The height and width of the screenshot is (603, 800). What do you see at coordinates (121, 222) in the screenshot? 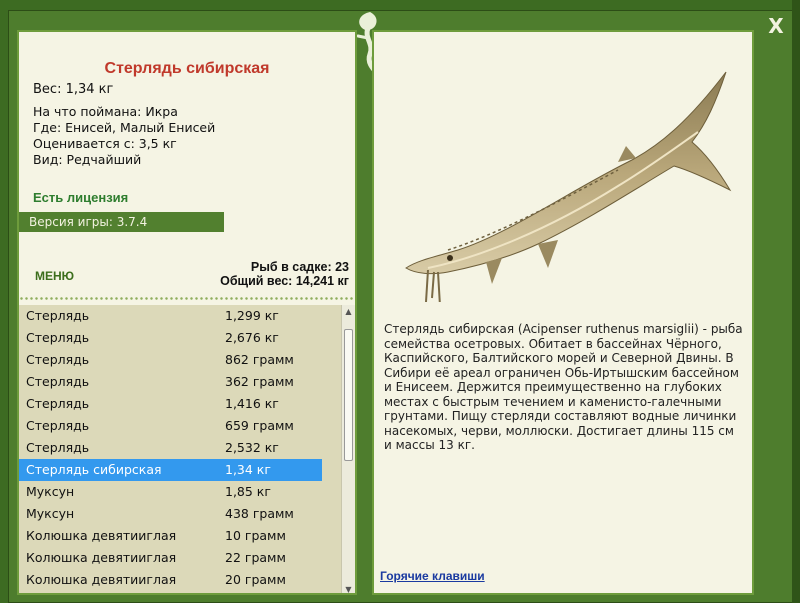
I see `game-version: Версия игры: 3.7.4` at bounding box center [121, 222].